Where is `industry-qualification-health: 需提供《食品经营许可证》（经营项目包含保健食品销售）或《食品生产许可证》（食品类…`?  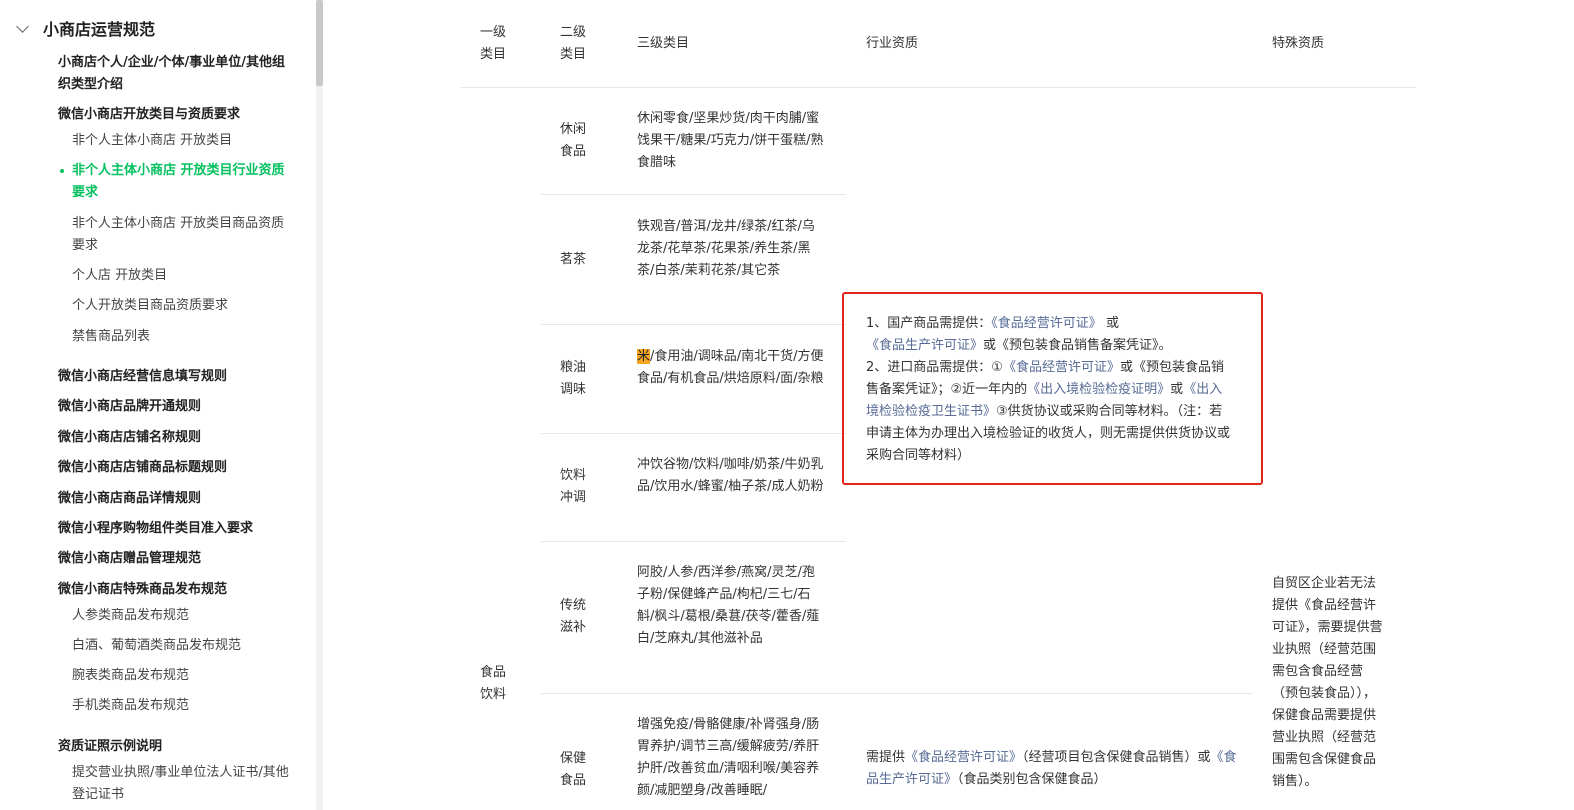
industry-qualification-health: 需提供《食品经营许可证》（经营项目包含保健食品销售）或《食品生产许可证》（食品类… is located at coordinates (1051, 768).